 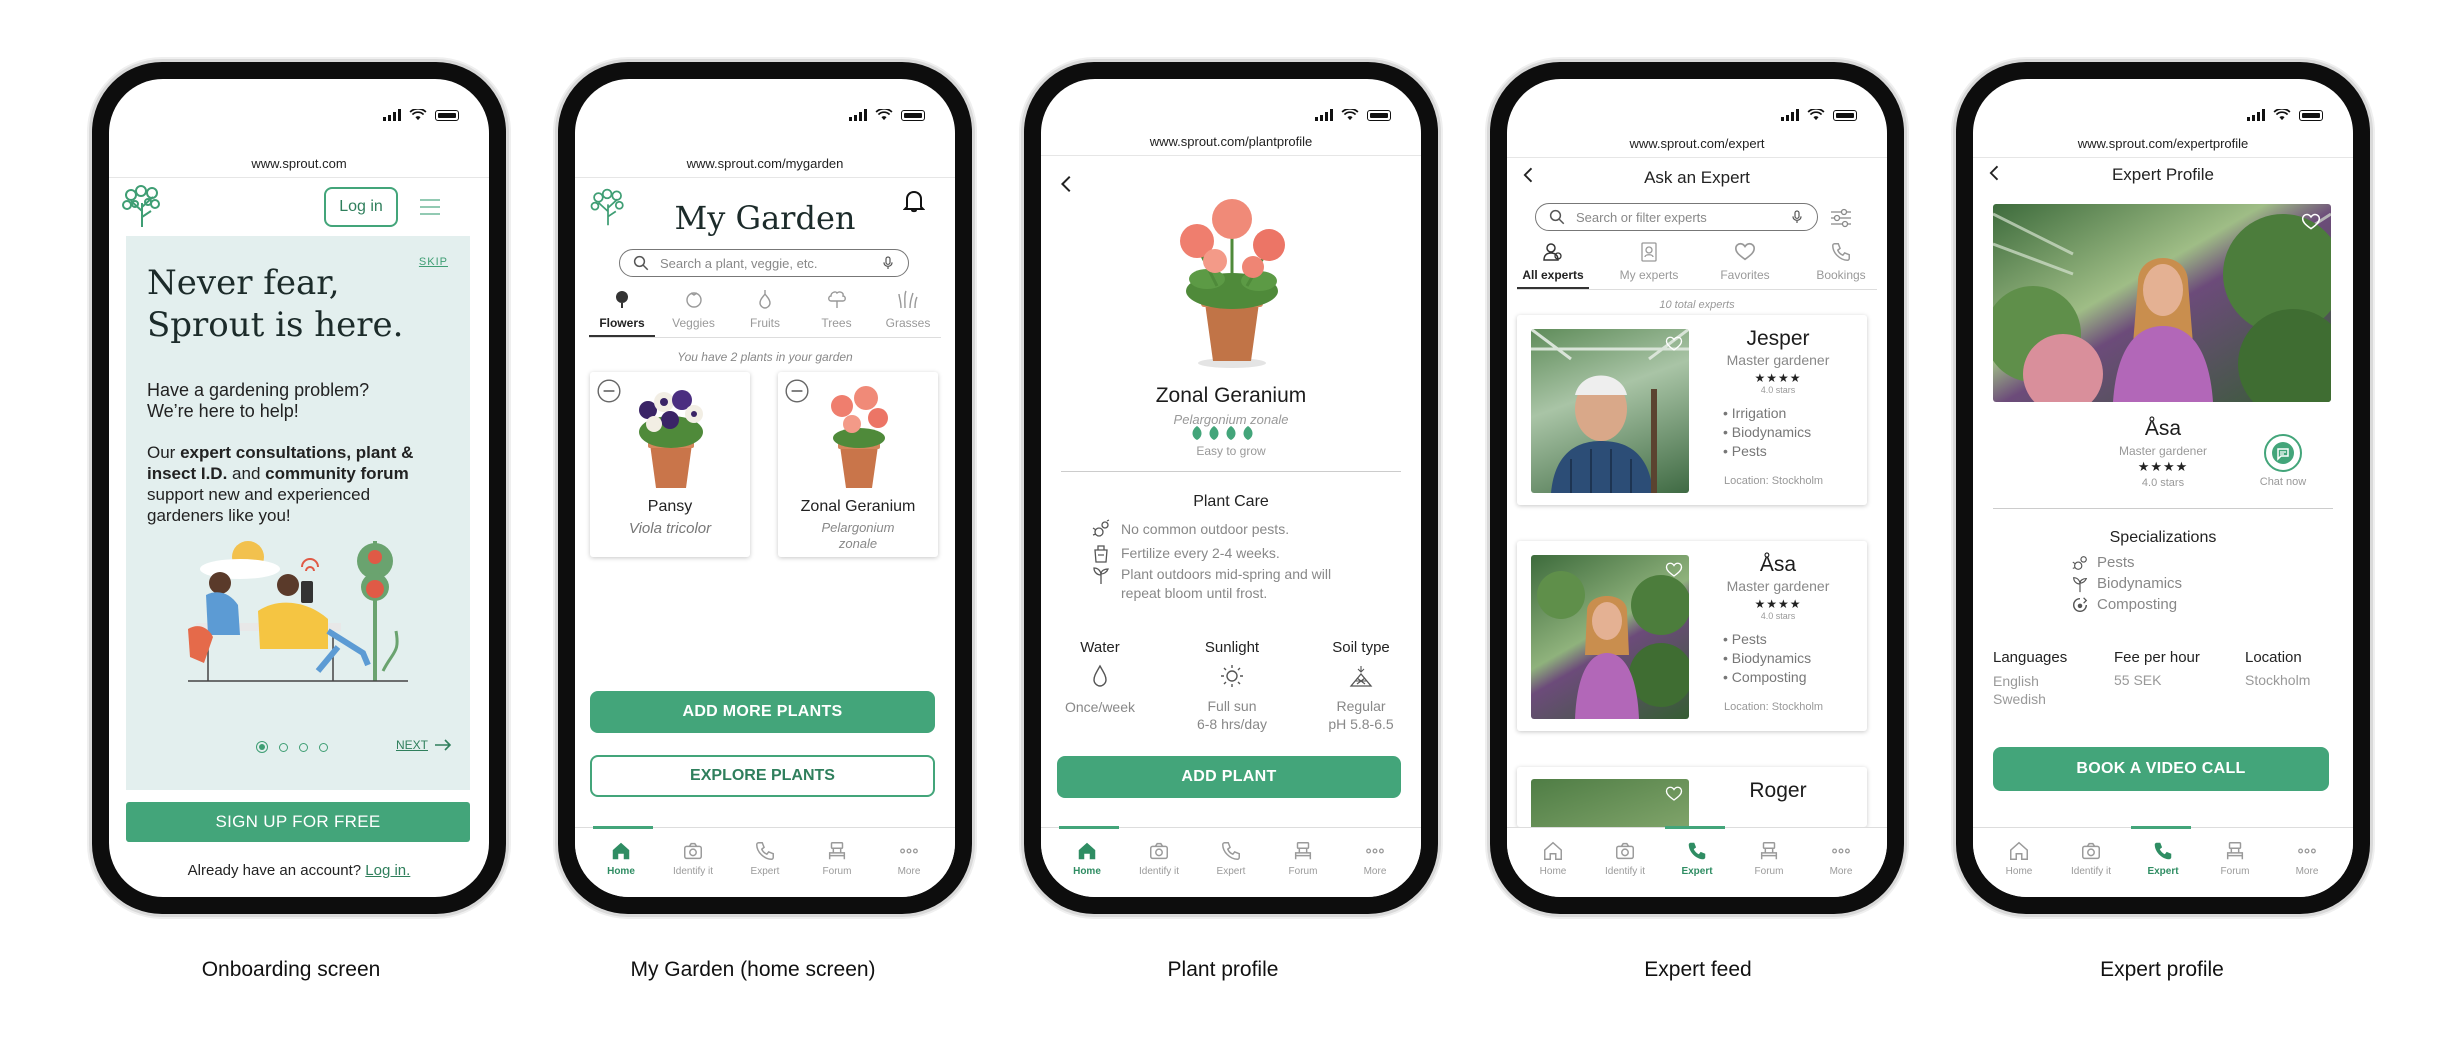 I want to click on page-title: My Garden, so click(x=765, y=218).